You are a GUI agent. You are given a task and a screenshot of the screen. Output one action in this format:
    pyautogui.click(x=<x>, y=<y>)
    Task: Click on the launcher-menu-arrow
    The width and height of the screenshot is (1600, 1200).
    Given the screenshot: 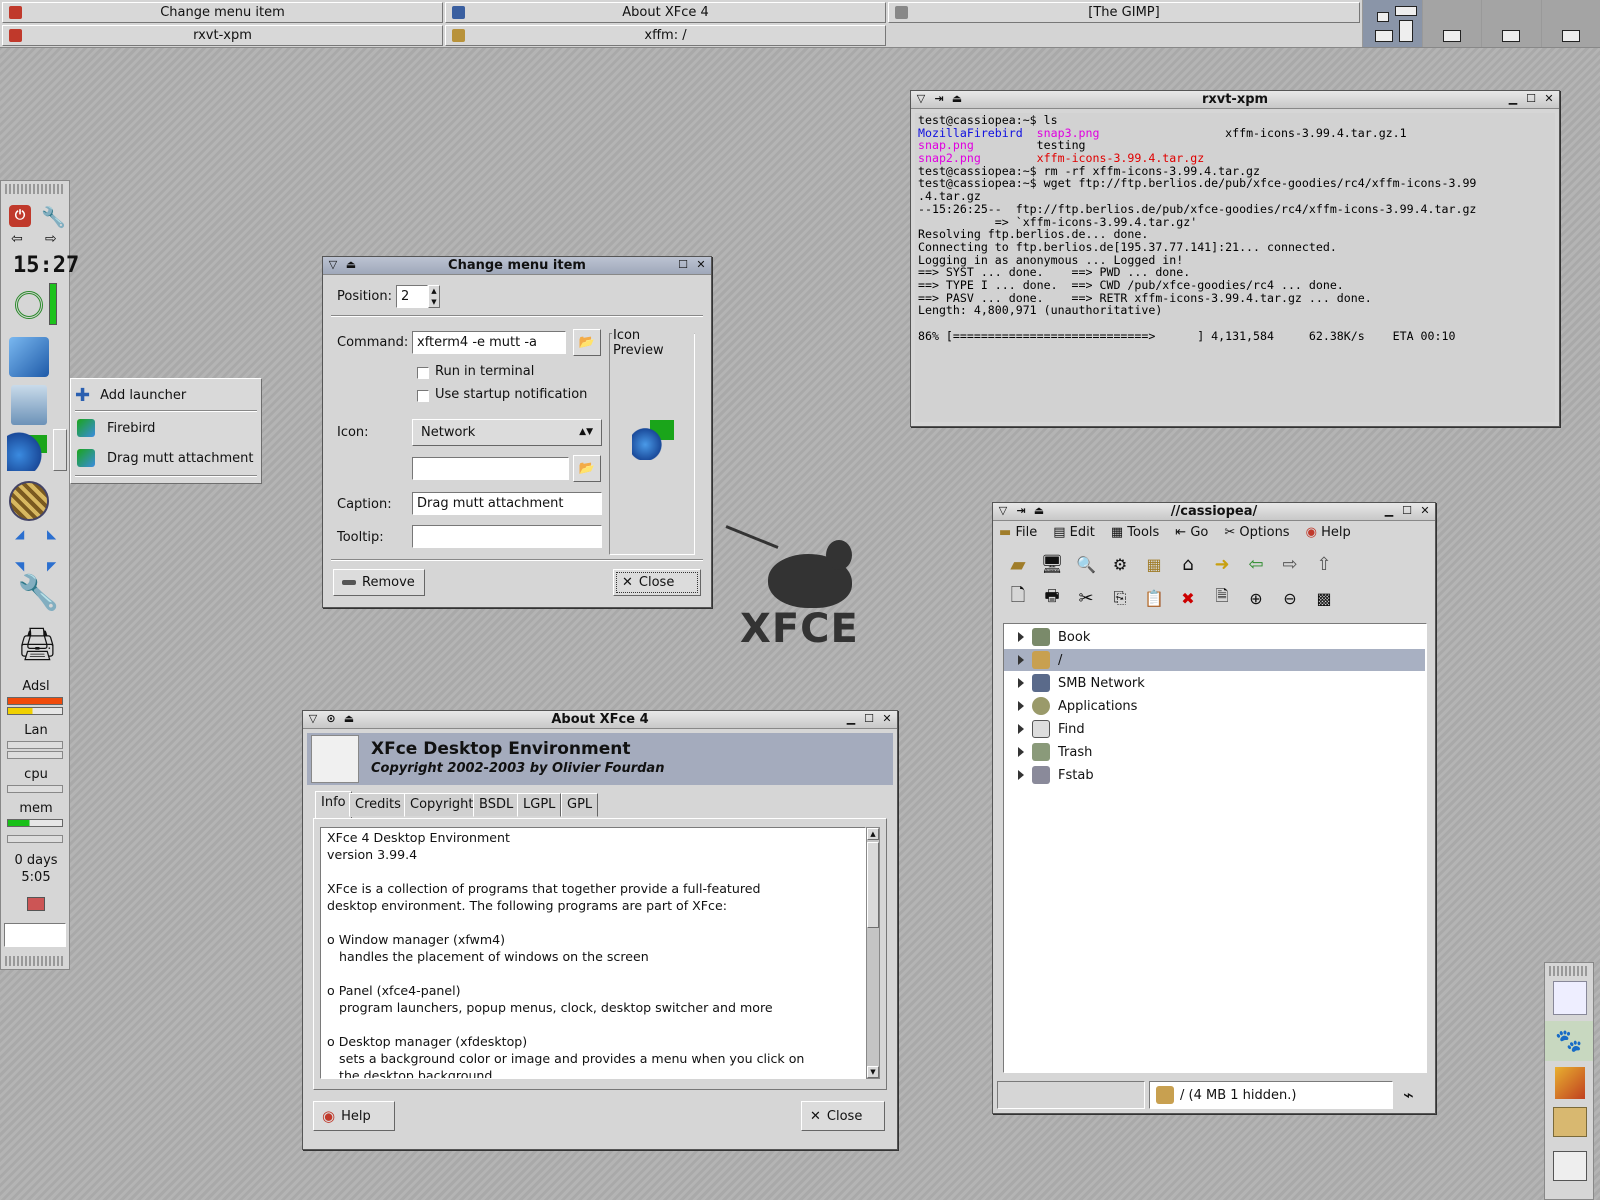 What is the action you would take?
    pyautogui.click(x=60, y=450)
    